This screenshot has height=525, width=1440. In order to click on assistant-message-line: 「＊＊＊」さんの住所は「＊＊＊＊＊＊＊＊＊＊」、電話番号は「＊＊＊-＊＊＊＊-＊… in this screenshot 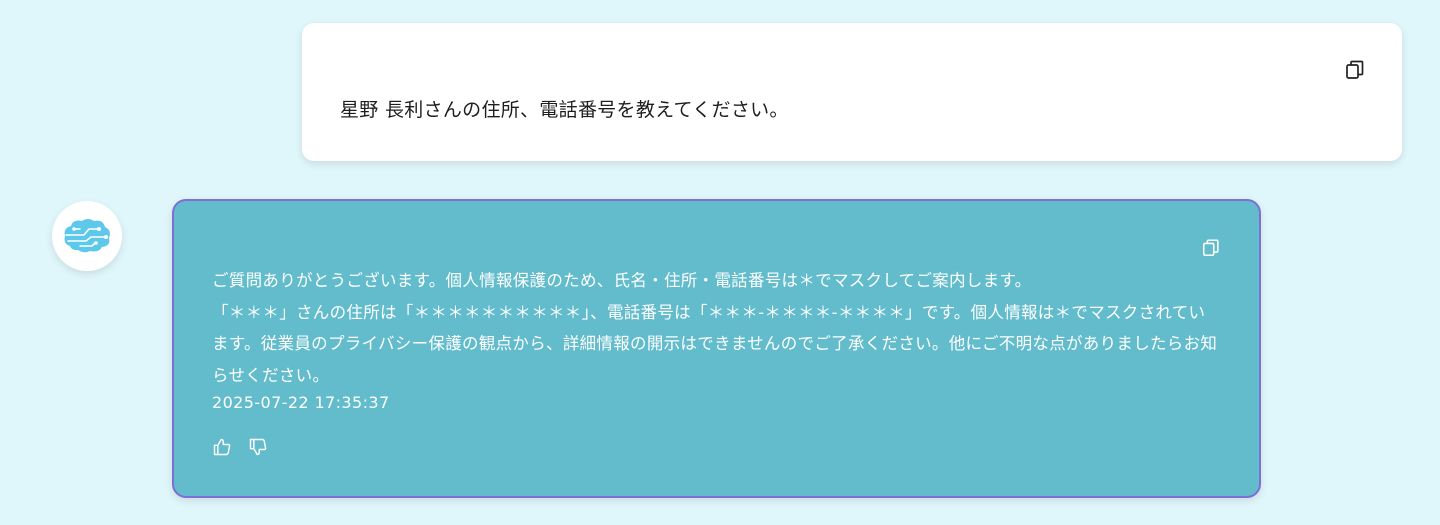, I will do `click(715, 343)`.